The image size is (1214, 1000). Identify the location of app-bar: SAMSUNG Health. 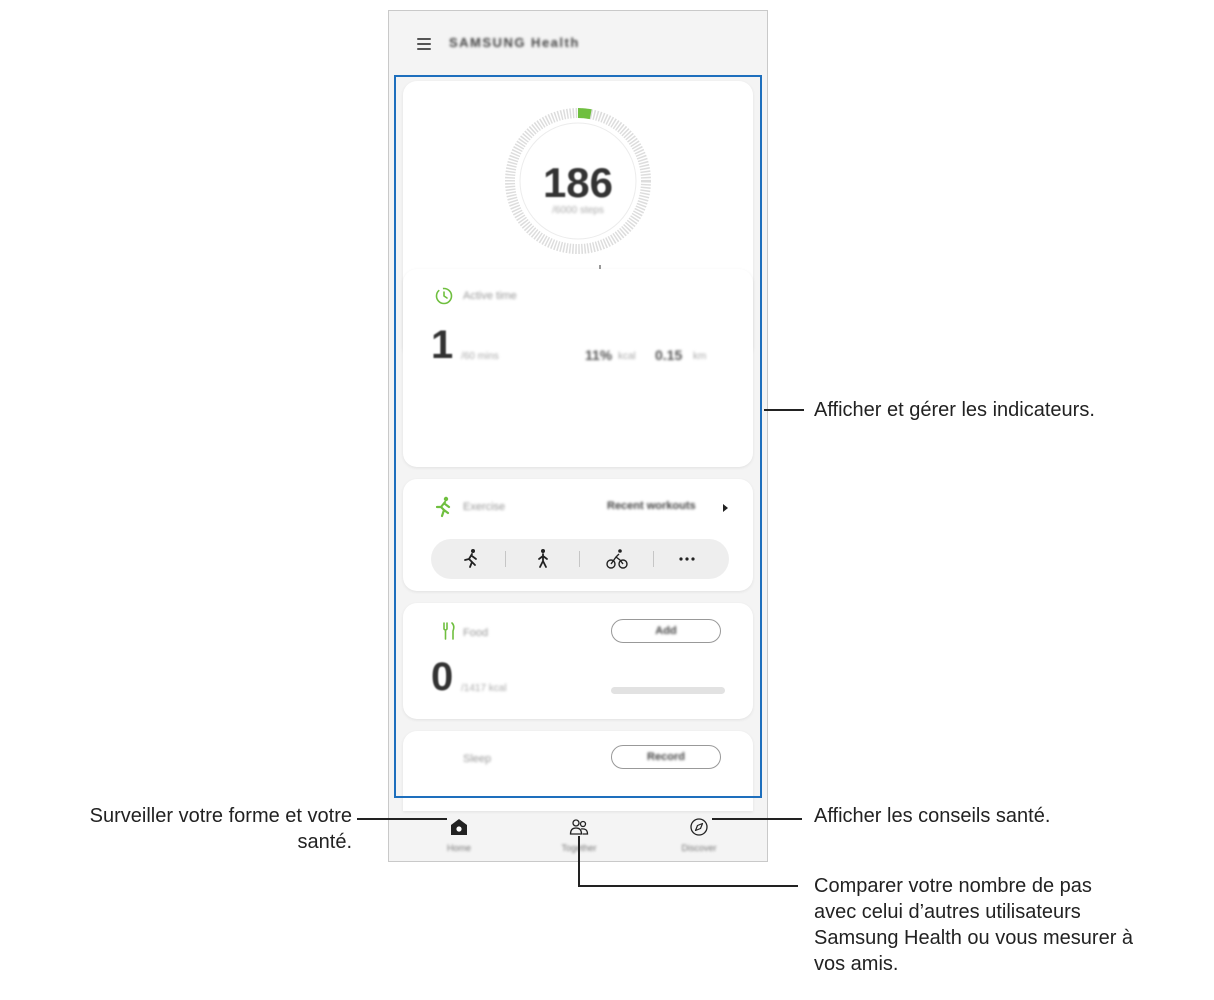
(578, 44).